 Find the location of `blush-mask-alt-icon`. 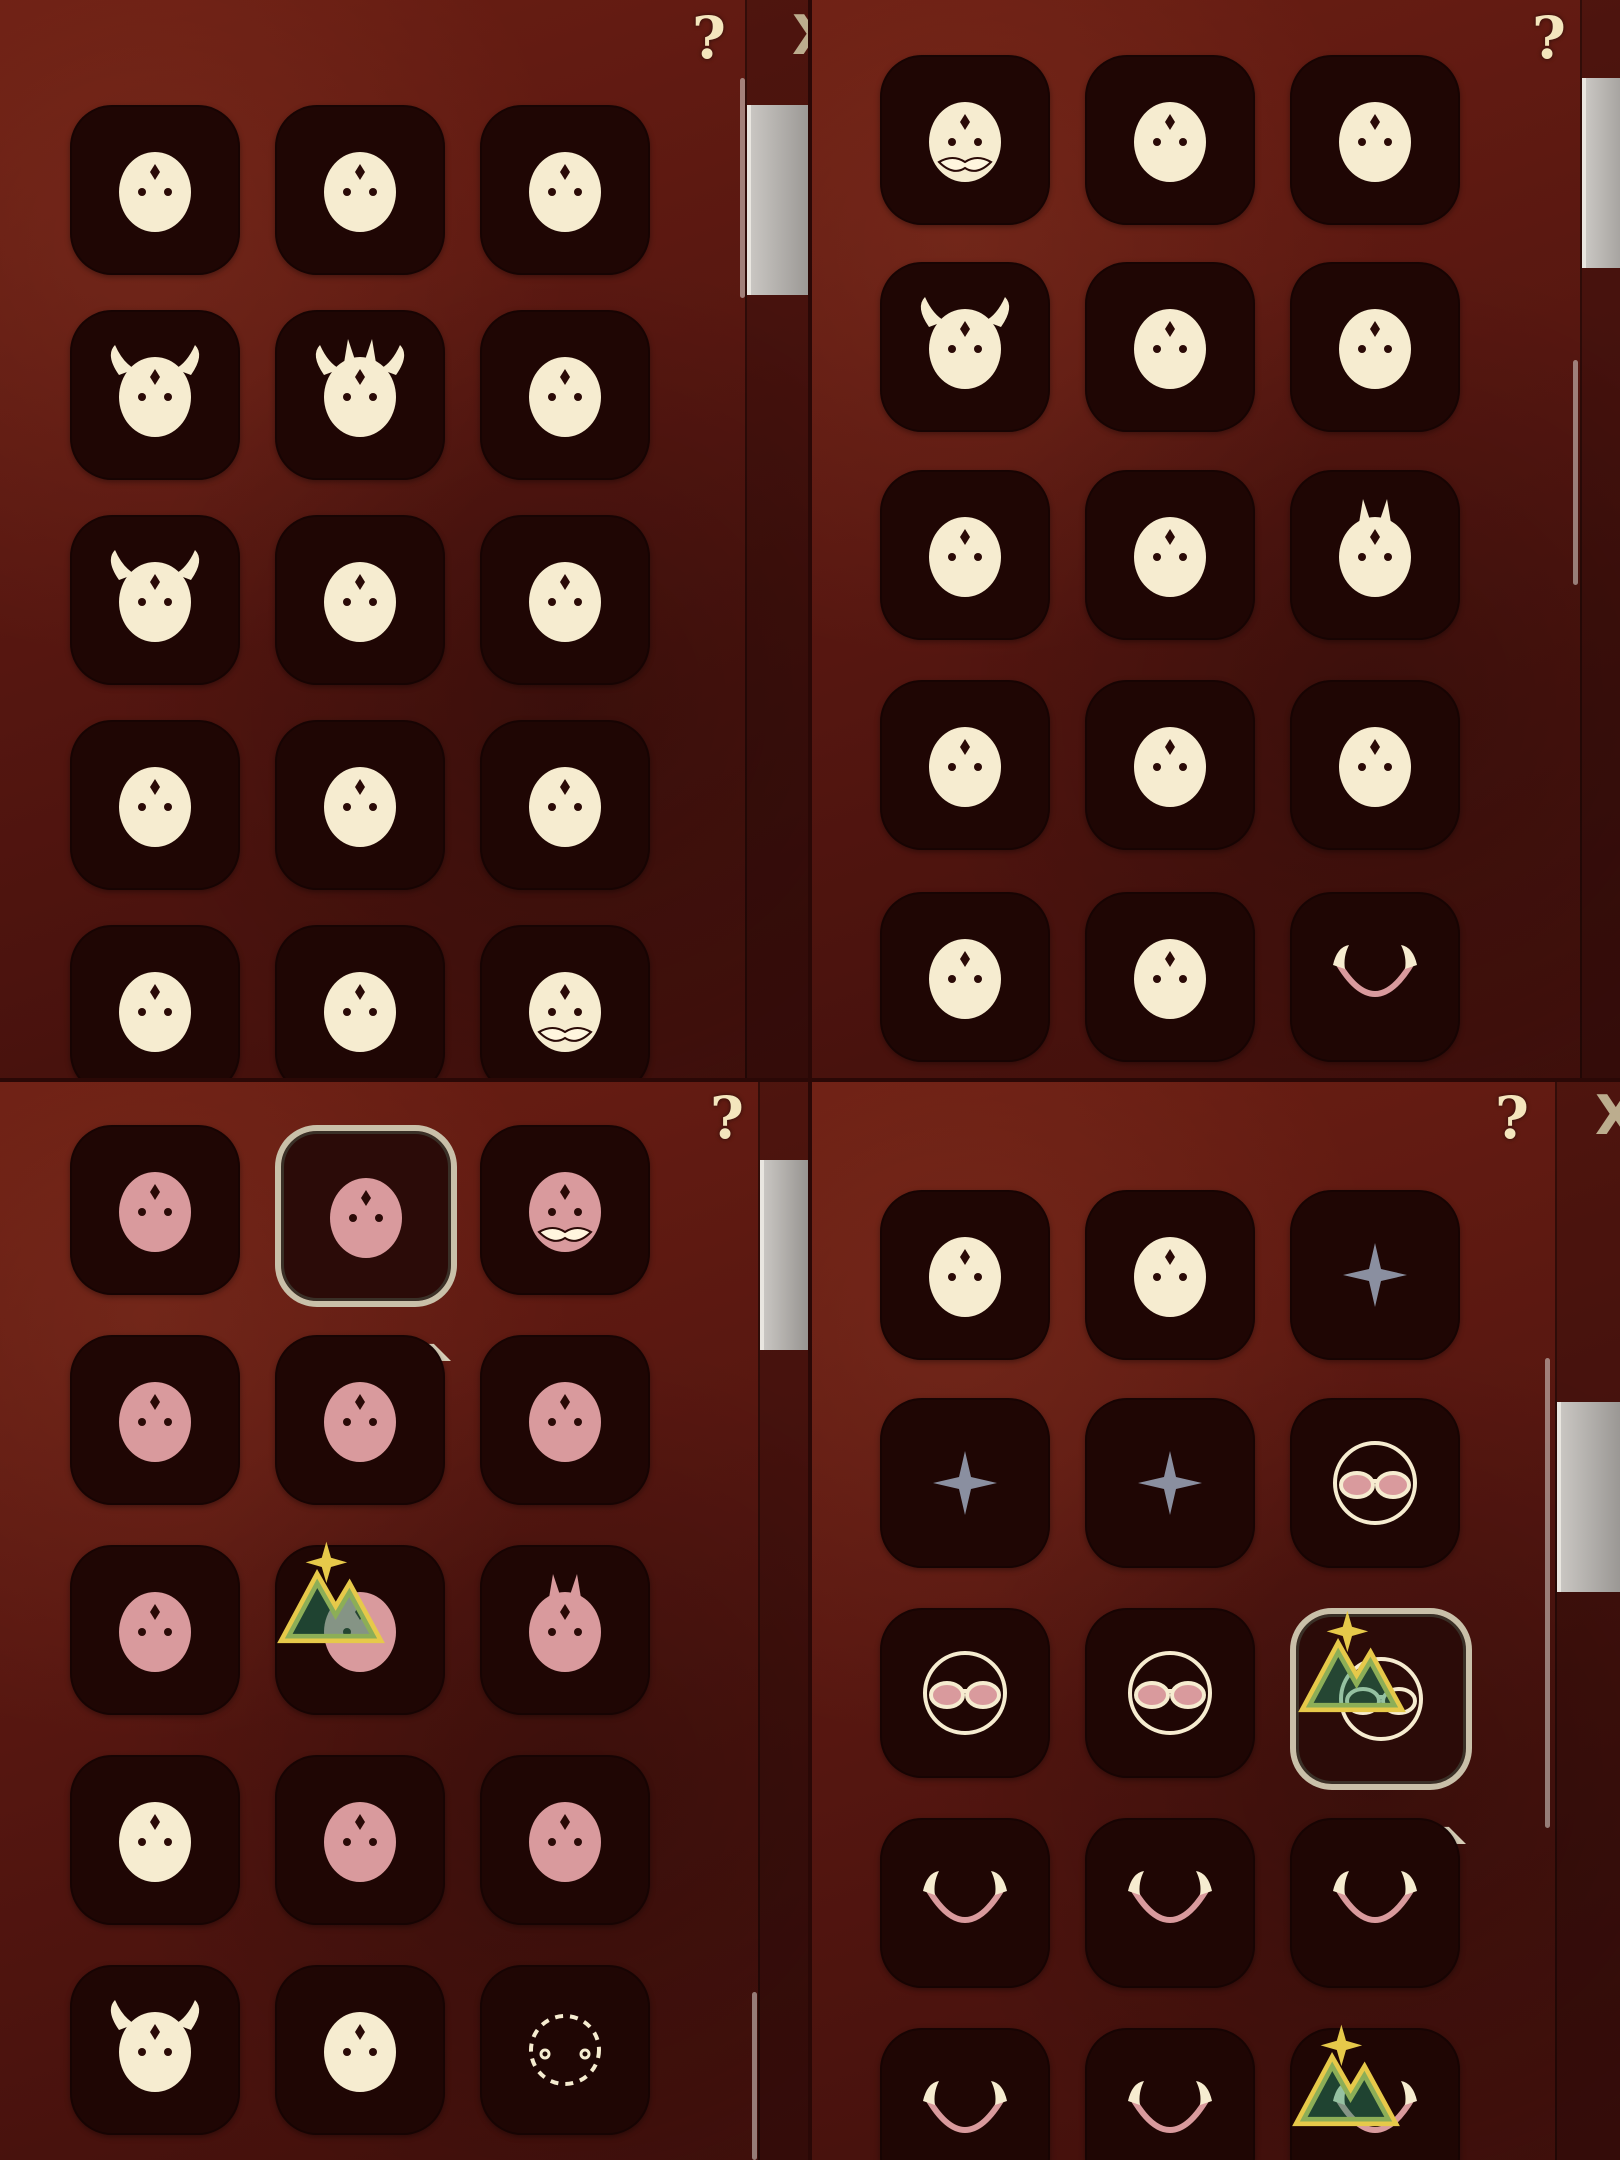

blush-mask-alt-icon is located at coordinates (155, 807).